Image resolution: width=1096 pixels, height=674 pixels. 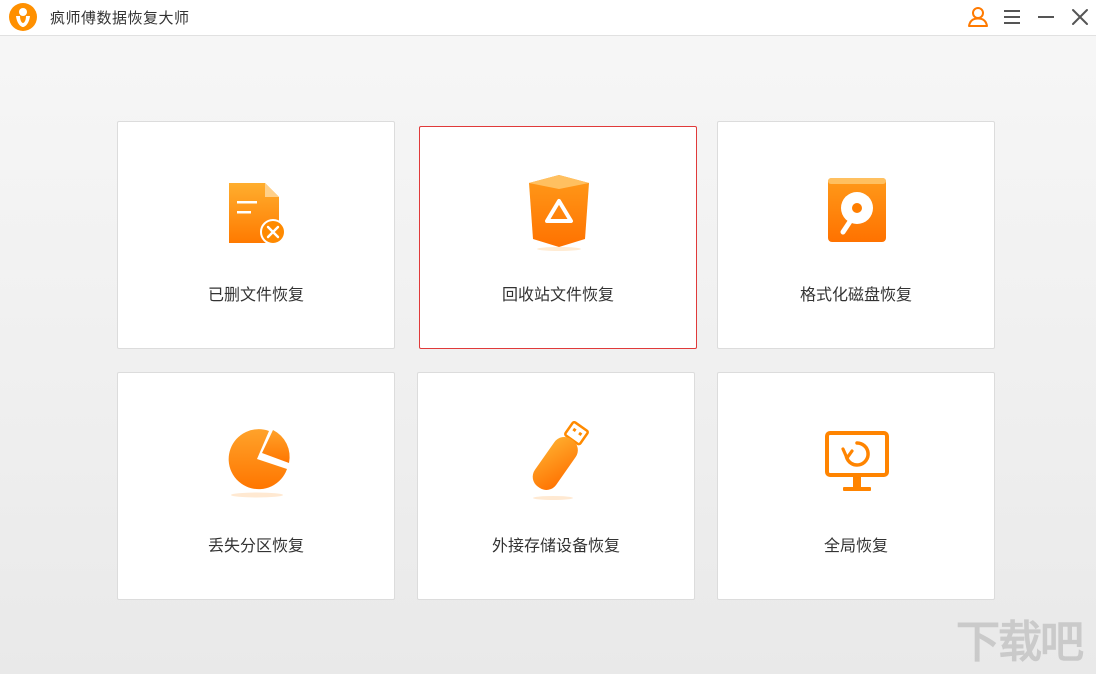 What do you see at coordinates (1020, 642) in the screenshot?
I see `watermark-text: 下载吧` at bounding box center [1020, 642].